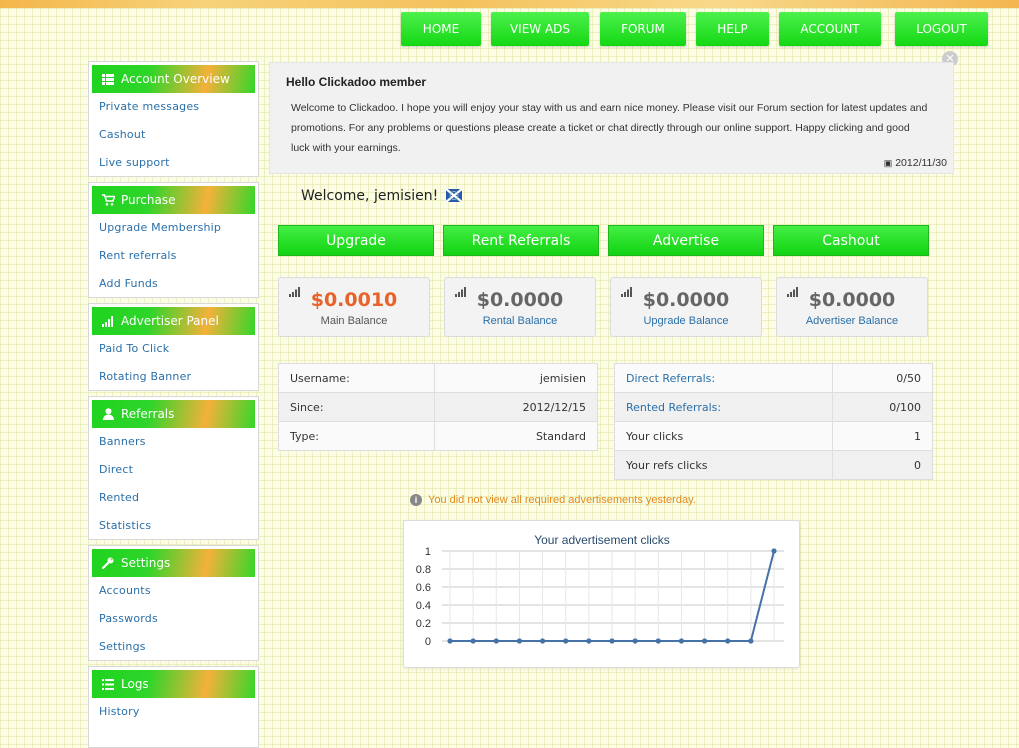  Describe the element at coordinates (643, 29) in the screenshot. I see `nav-forum-button: FORUM` at that location.